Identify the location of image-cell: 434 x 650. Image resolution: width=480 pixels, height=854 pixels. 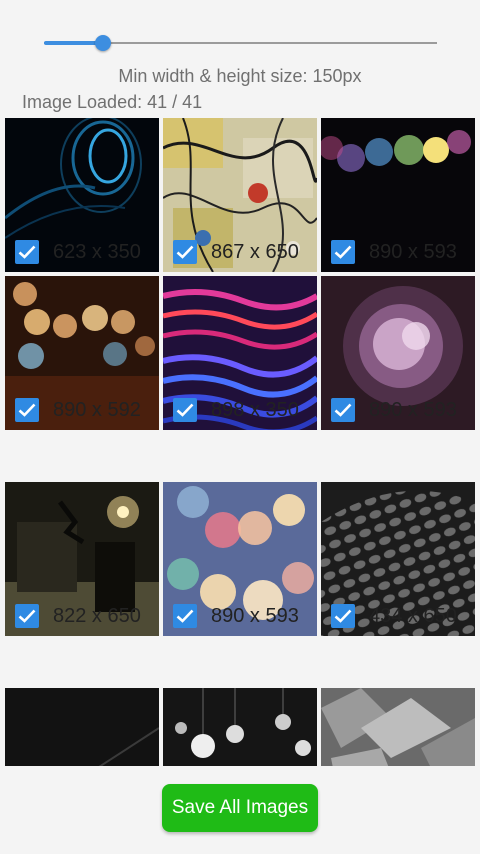
(398, 585).